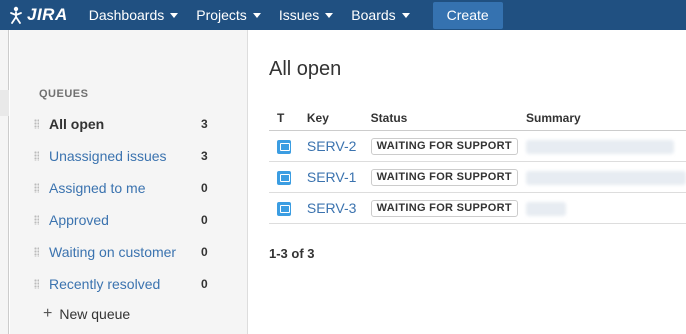 Image resolution: width=686 pixels, height=334 pixels. Describe the element at coordinates (48, 313) in the screenshot. I see `plus-icon: +` at that location.